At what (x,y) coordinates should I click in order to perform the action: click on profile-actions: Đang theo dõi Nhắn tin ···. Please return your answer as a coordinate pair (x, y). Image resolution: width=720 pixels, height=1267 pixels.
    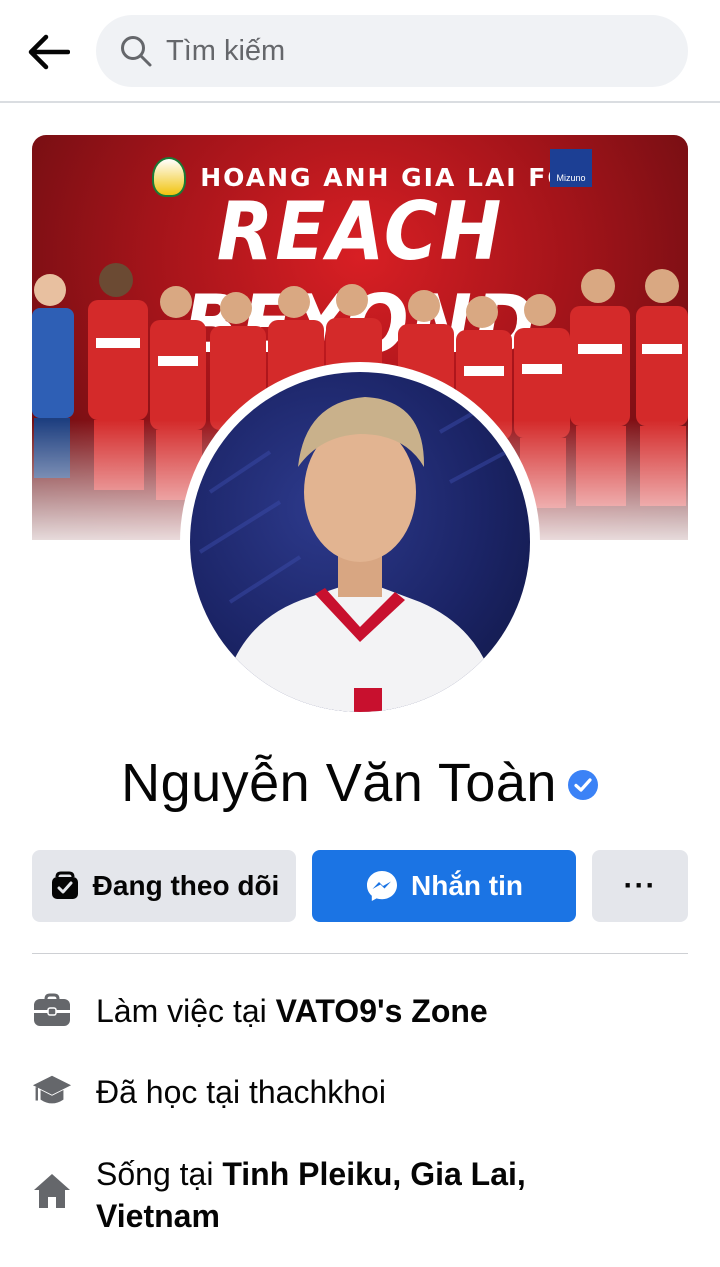
    Looking at the image, I should click on (360, 886).